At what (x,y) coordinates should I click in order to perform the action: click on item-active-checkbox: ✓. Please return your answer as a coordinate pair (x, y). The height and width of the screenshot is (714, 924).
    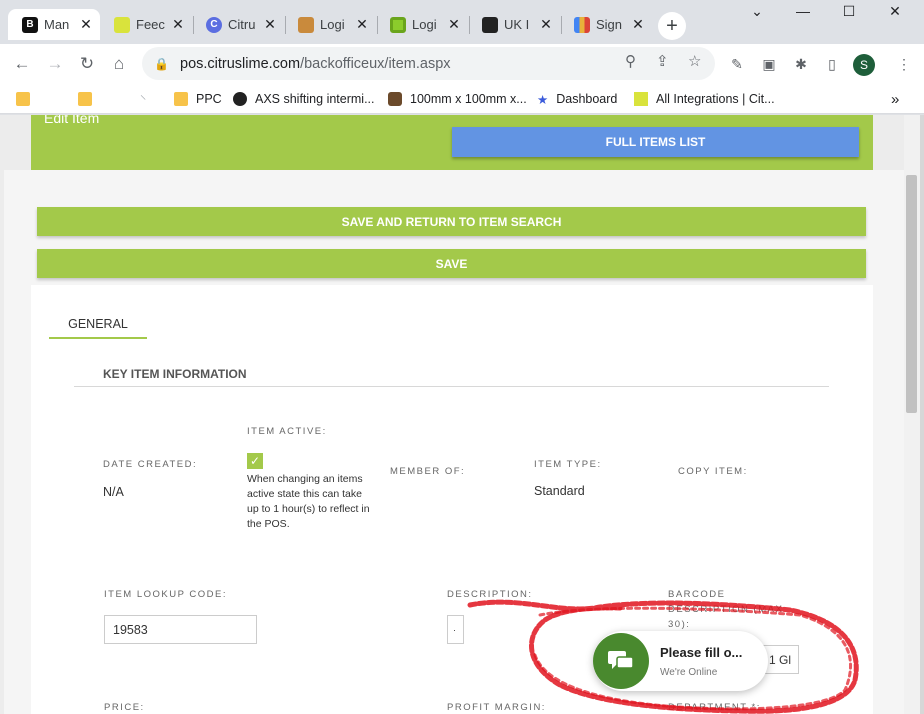
    Looking at the image, I should click on (255, 461).